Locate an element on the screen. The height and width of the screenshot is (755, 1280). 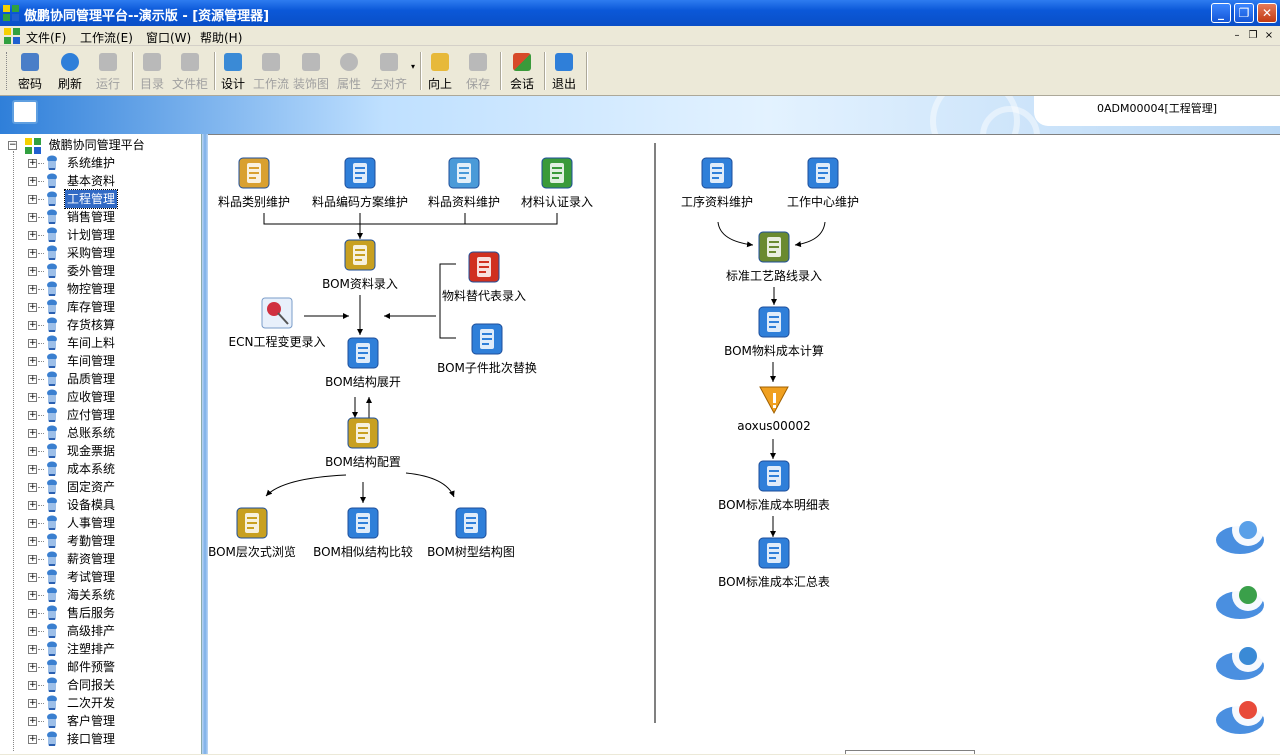
flow-node-substitute: 物料替代表录入 is located at coordinates (484, 277).